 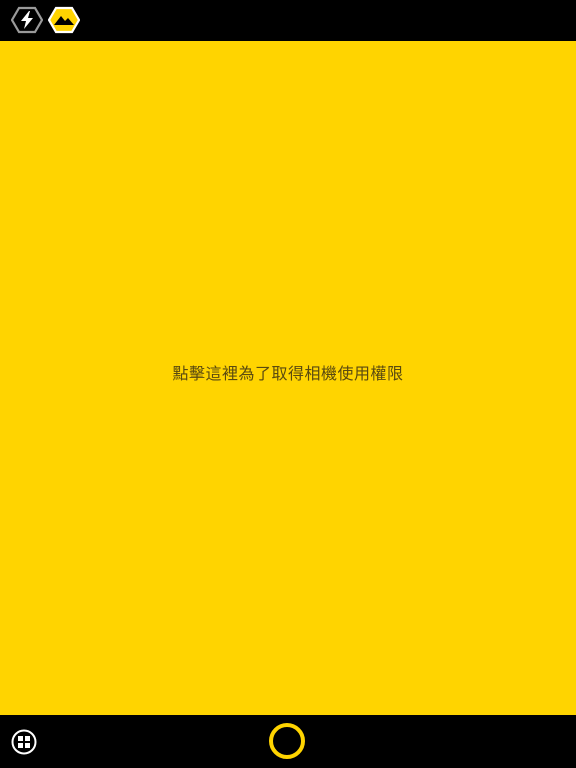 I want to click on shutter-button, so click(x=287, y=741).